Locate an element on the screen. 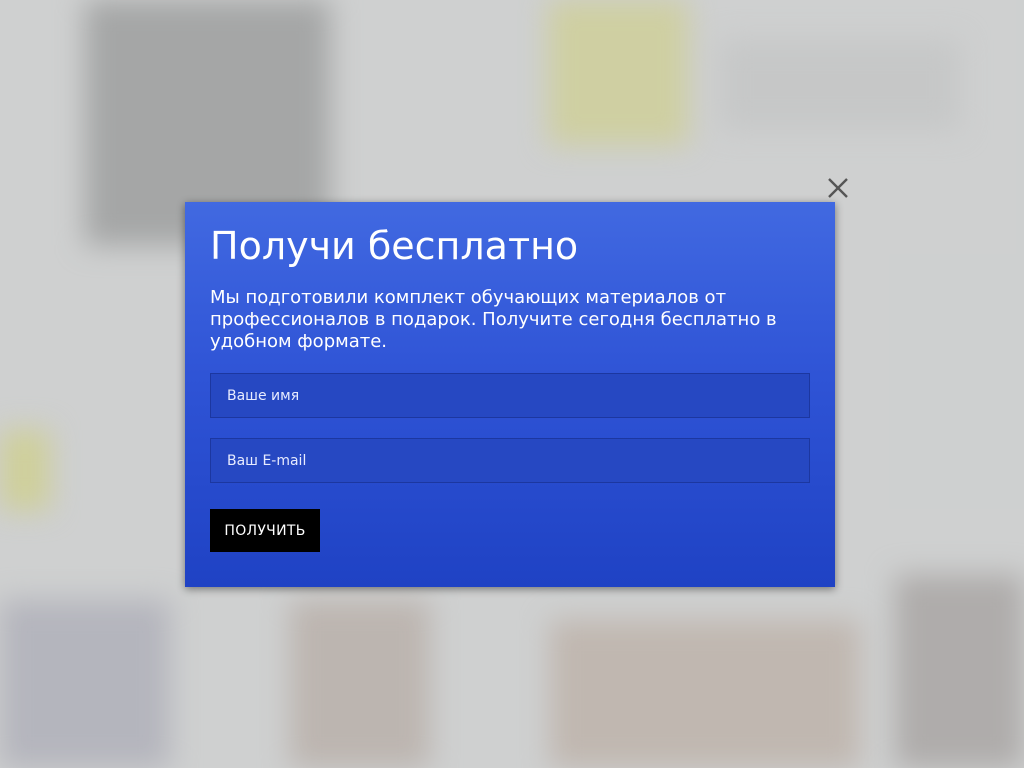 The height and width of the screenshot is (768, 1024). close-icon is located at coordinates (838, 188).